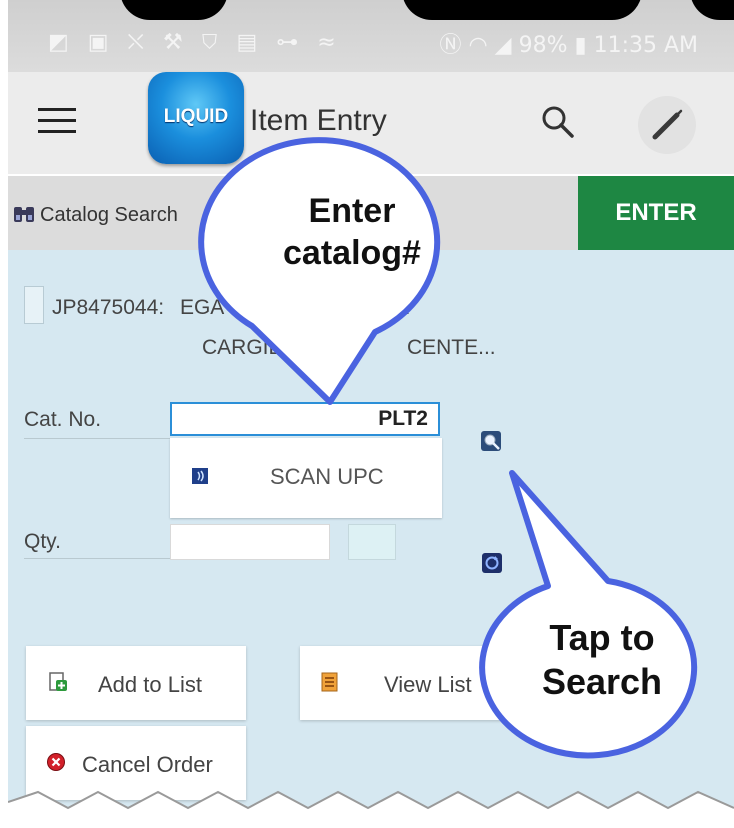 This screenshot has height=828, width=734. Describe the element at coordinates (428, 684) in the screenshot. I see `view-list-label: View List` at that location.